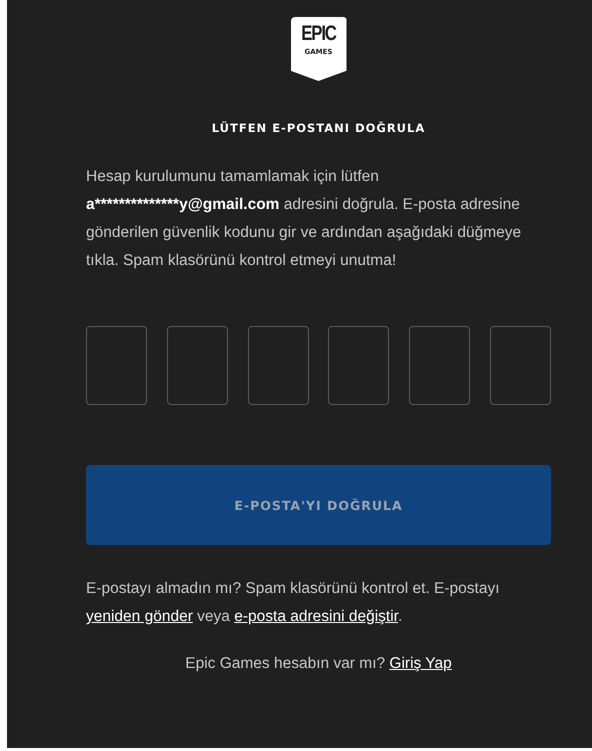  I want to click on sign-in-text: Epic Games hesabın var mı? Giriş Yap, so click(318, 664).